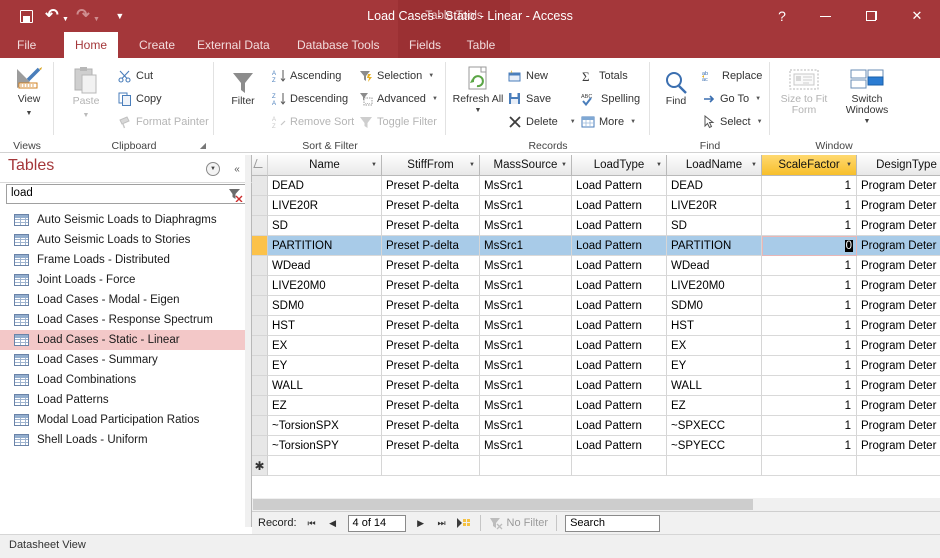  Describe the element at coordinates (325, 466) in the screenshot. I see `cell-name-new` at that location.